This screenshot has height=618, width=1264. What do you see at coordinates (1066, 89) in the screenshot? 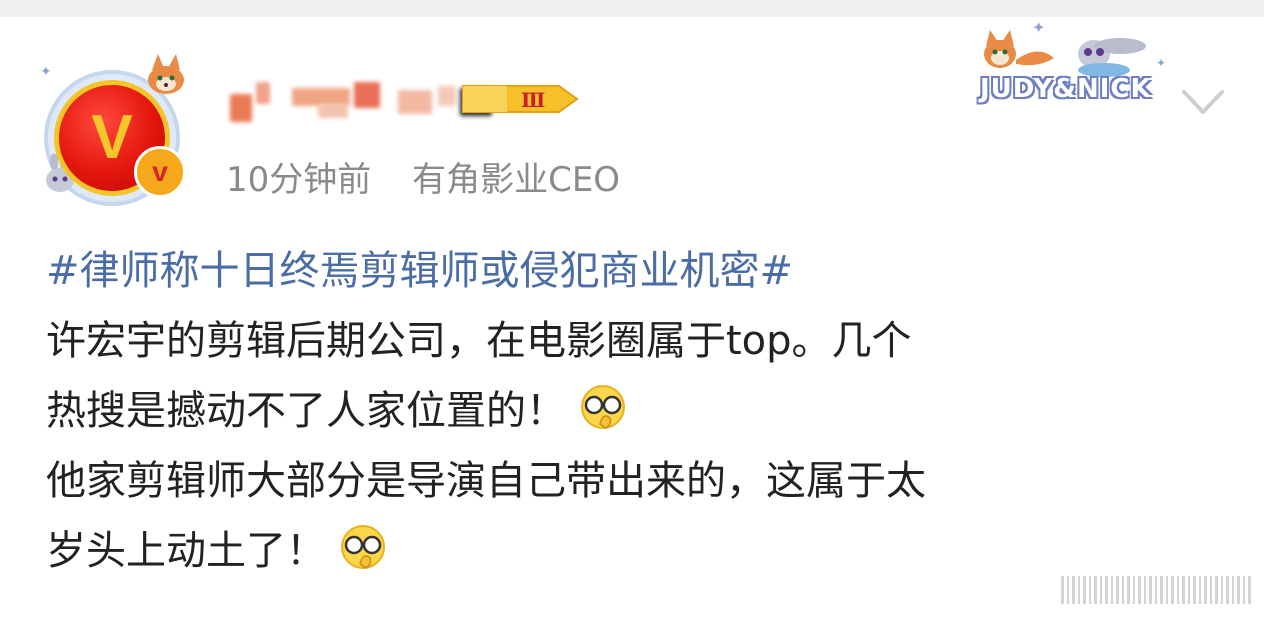
I see `sticker-text: JUDY&NICK` at bounding box center [1066, 89].